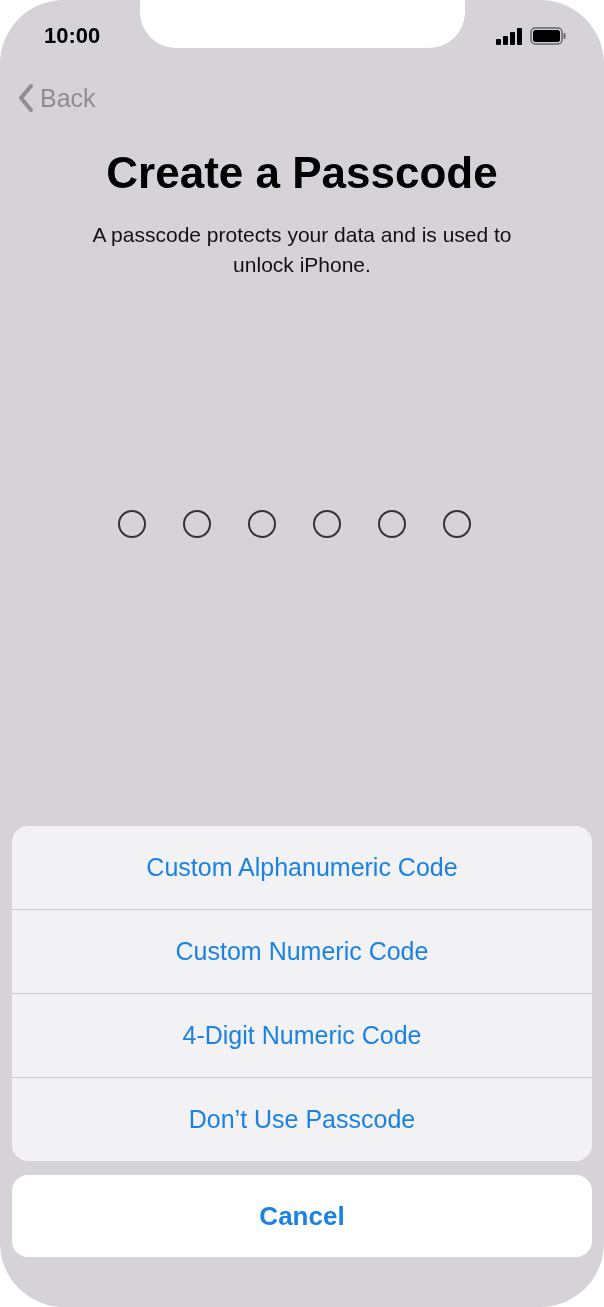  What do you see at coordinates (26, 98) in the screenshot?
I see `chevron-left-icon` at bounding box center [26, 98].